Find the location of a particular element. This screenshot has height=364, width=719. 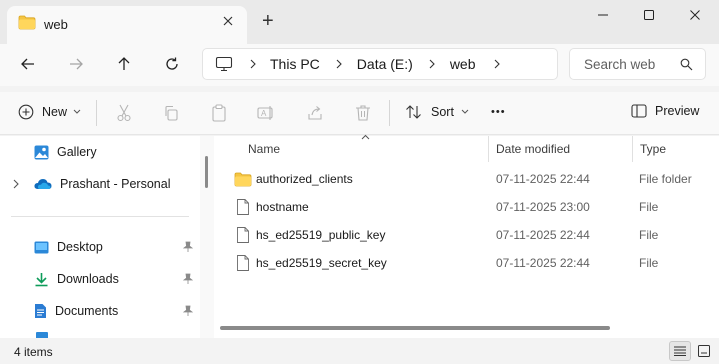

breadcrumb-data-e: Data (E:) is located at coordinates (385, 64).